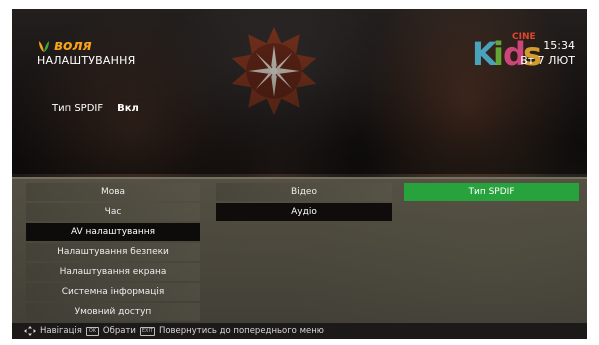 The width and height of the screenshot is (599, 345). What do you see at coordinates (304, 192) in the screenshot?
I see `submenu-item-video: Відео` at bounding box center [304, 192].